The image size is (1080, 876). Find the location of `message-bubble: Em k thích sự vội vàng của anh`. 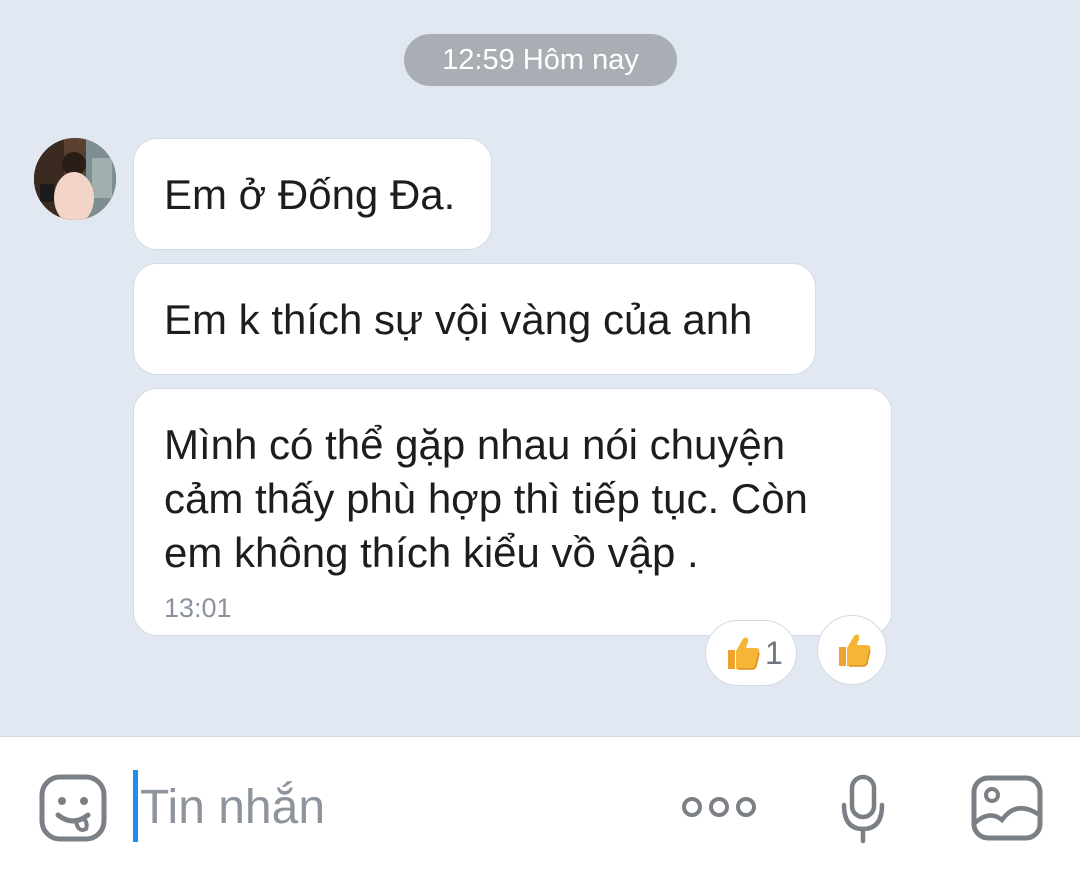

message-bubble: Em k thích sự vội vàng của anh is located at coordinates (474, 319).